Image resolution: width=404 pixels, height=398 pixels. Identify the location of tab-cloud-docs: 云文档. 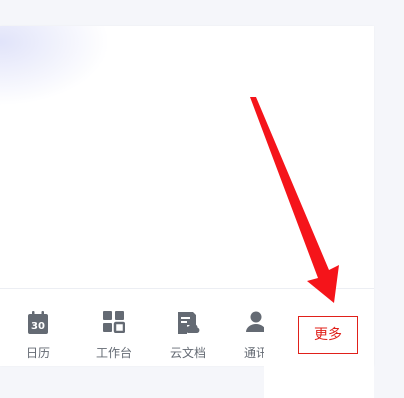
(188, 327).